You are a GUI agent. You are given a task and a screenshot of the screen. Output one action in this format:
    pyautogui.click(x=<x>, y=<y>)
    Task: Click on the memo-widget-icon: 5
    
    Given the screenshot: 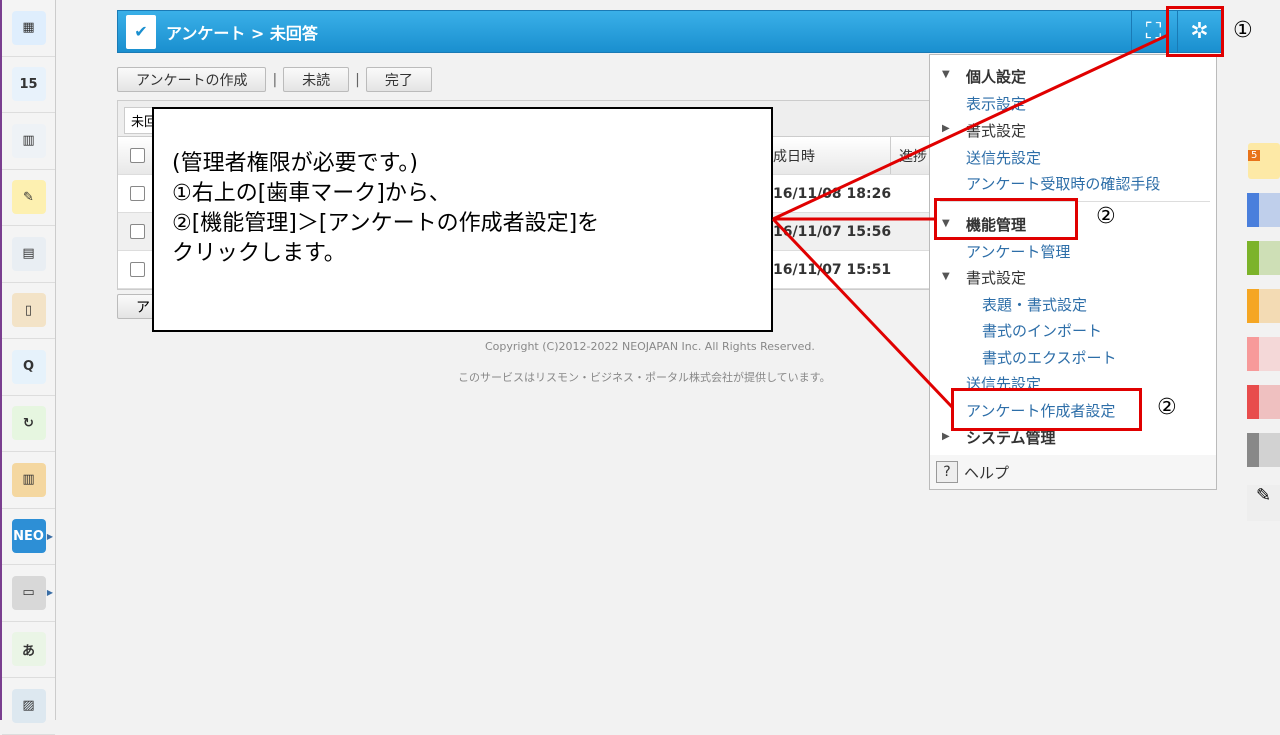 What is the action you would take?
    pyautogui.click(x=1264, y=161)
    